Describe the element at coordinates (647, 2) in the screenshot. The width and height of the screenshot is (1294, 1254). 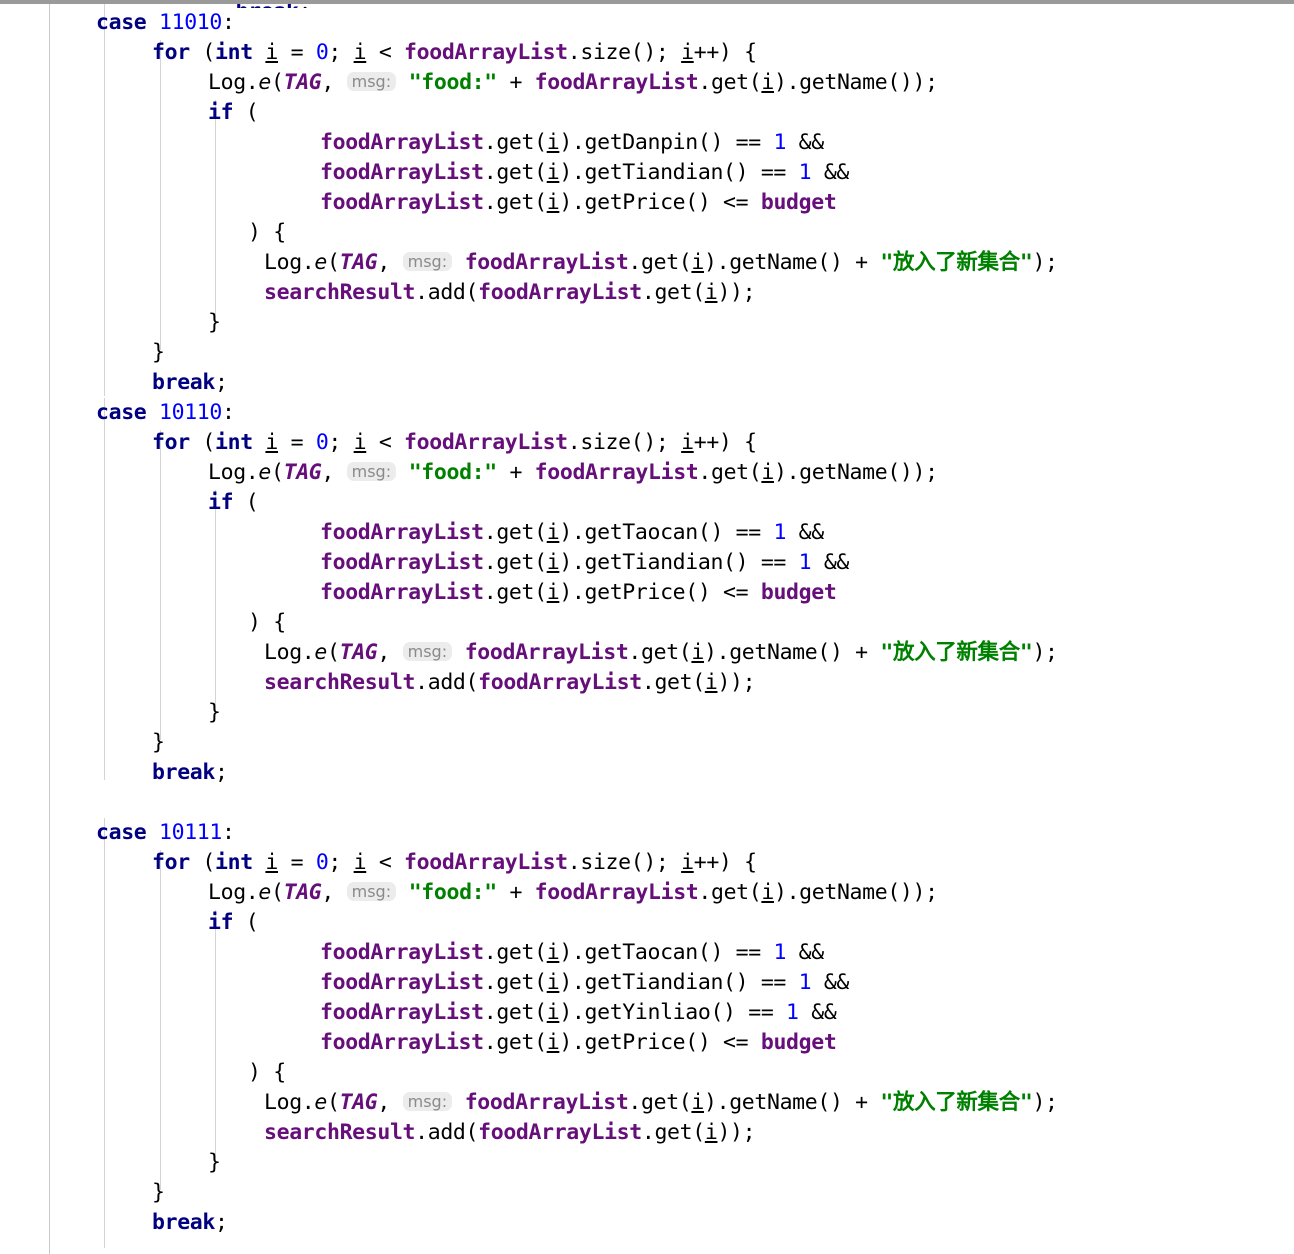
I see `editor-top-scroll-edge` at that location.